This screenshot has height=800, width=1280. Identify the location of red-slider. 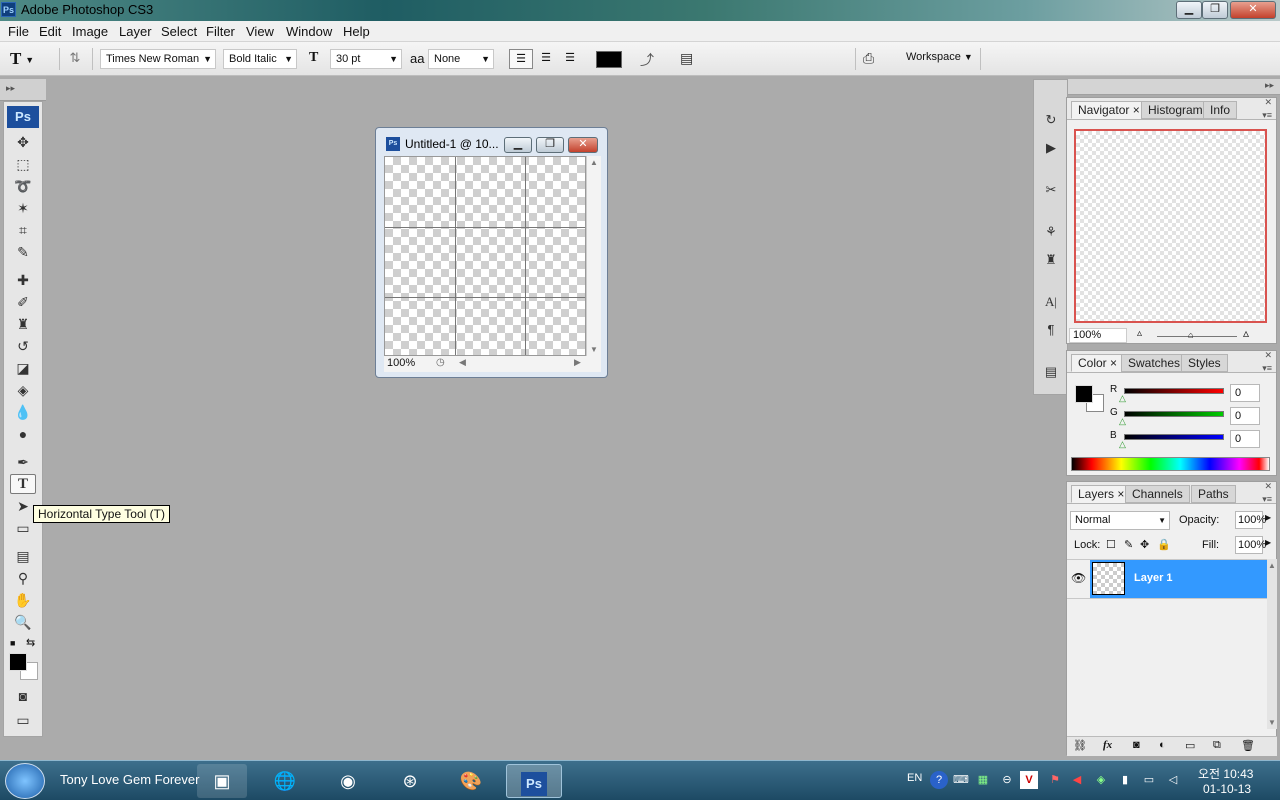
(1174, 391).